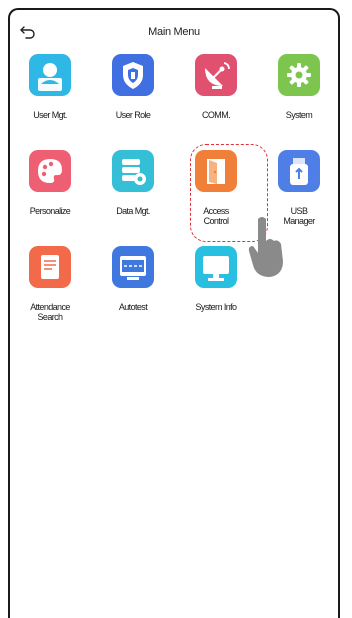 The width and height of the screenshot is (352, 618). Describe the element at coordinates (50, 291) in the screenshot. I see `menu-item-attendance-search: Attendance Search` at that location.